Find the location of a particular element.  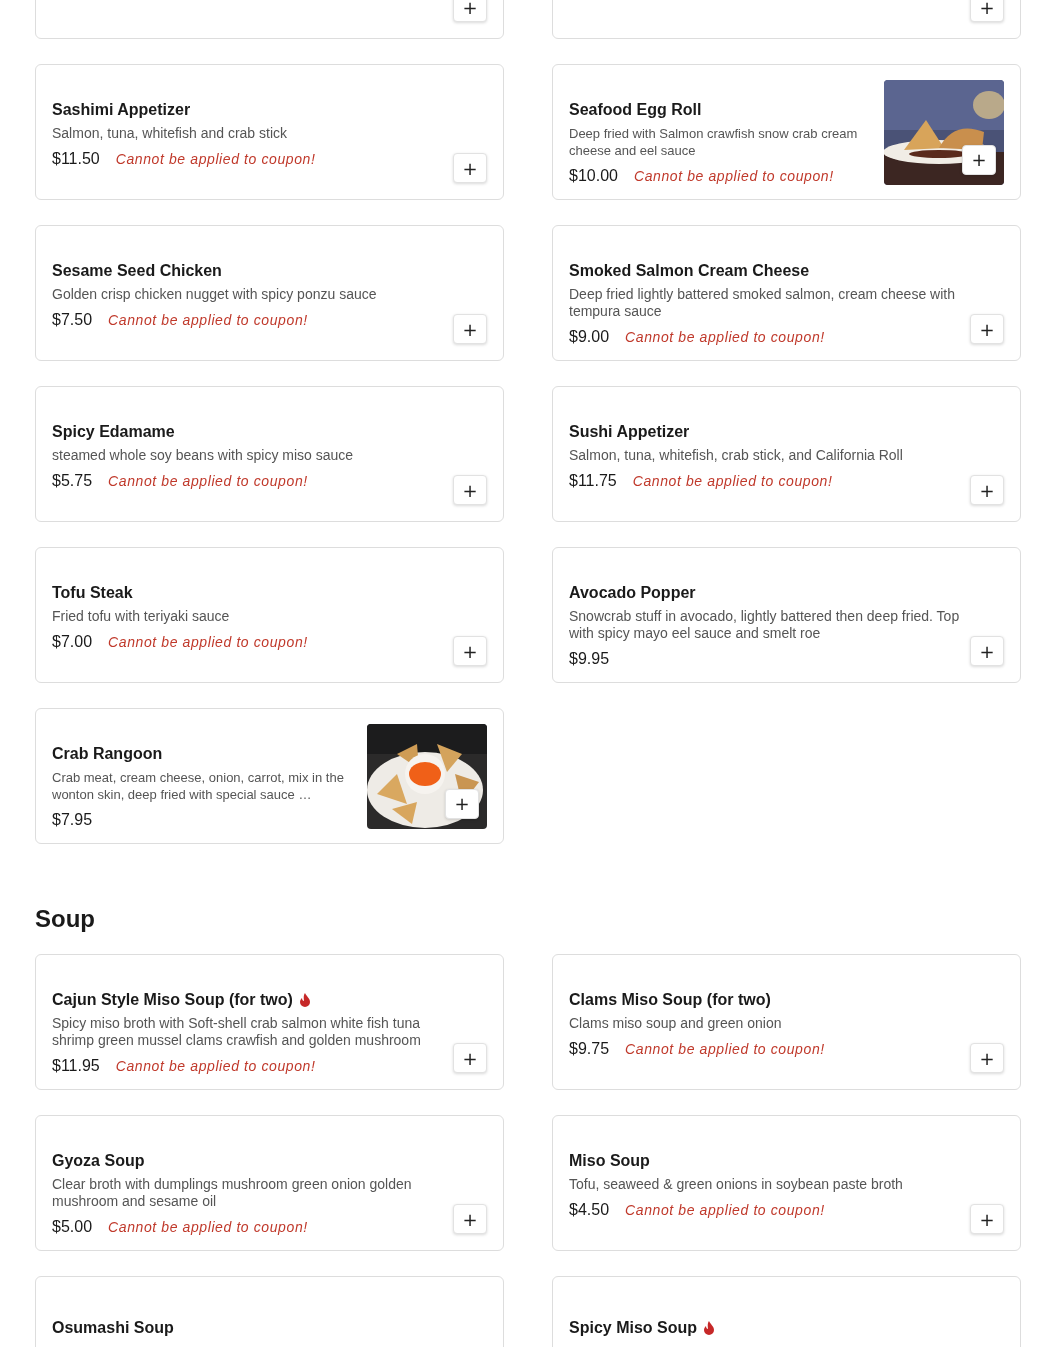

item-description: Spicy miso broth with Soft-shell crab salmon white fish tuna shrimp green mussel clams crawfish and golden mushroom is located at coordinates (237, 1032).